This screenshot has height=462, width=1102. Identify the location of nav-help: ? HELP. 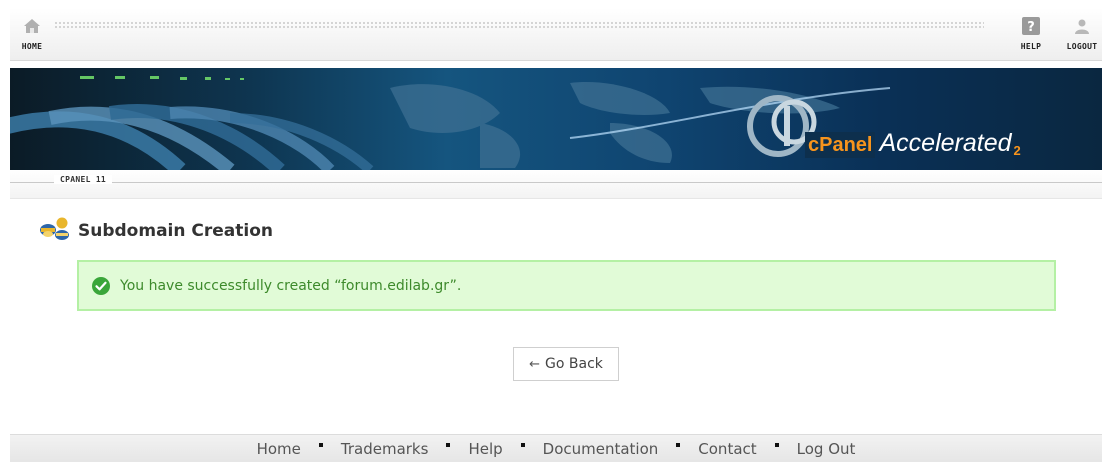
(1031, 33).